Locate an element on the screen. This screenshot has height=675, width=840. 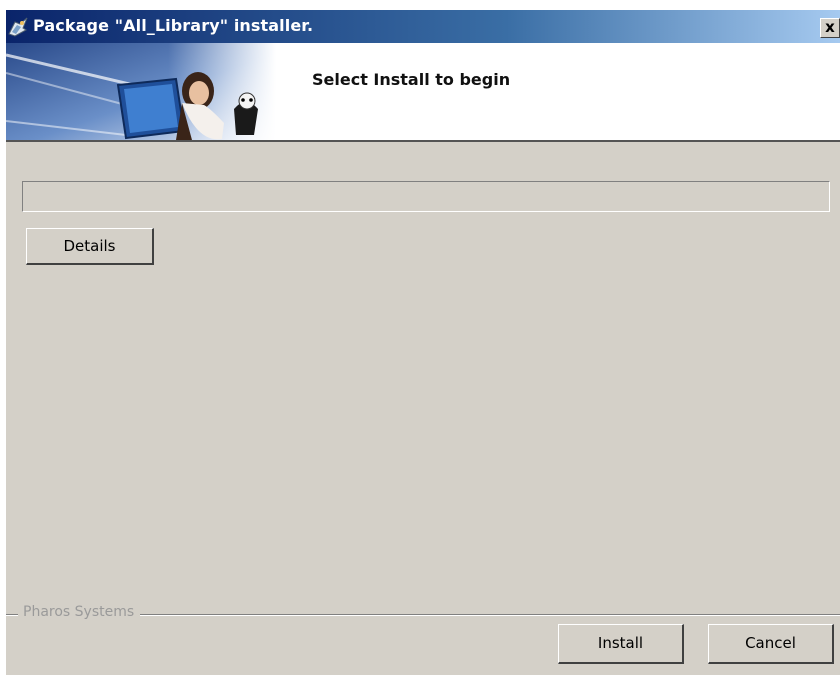
banner-image is located at coordinates (141, 91).